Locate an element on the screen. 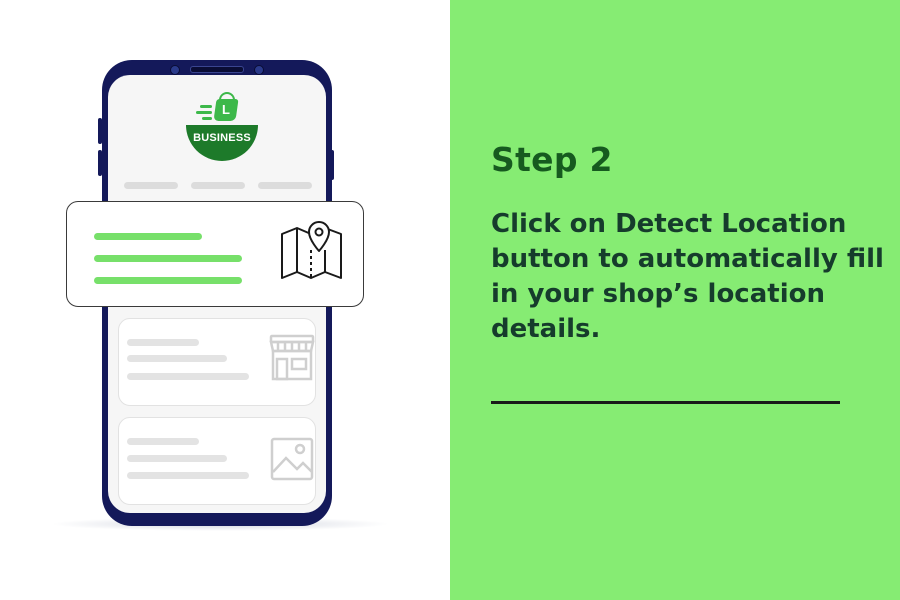 The height and width of the screenshot is (600, 900). gallery-card is located at coordinates (217, 461).